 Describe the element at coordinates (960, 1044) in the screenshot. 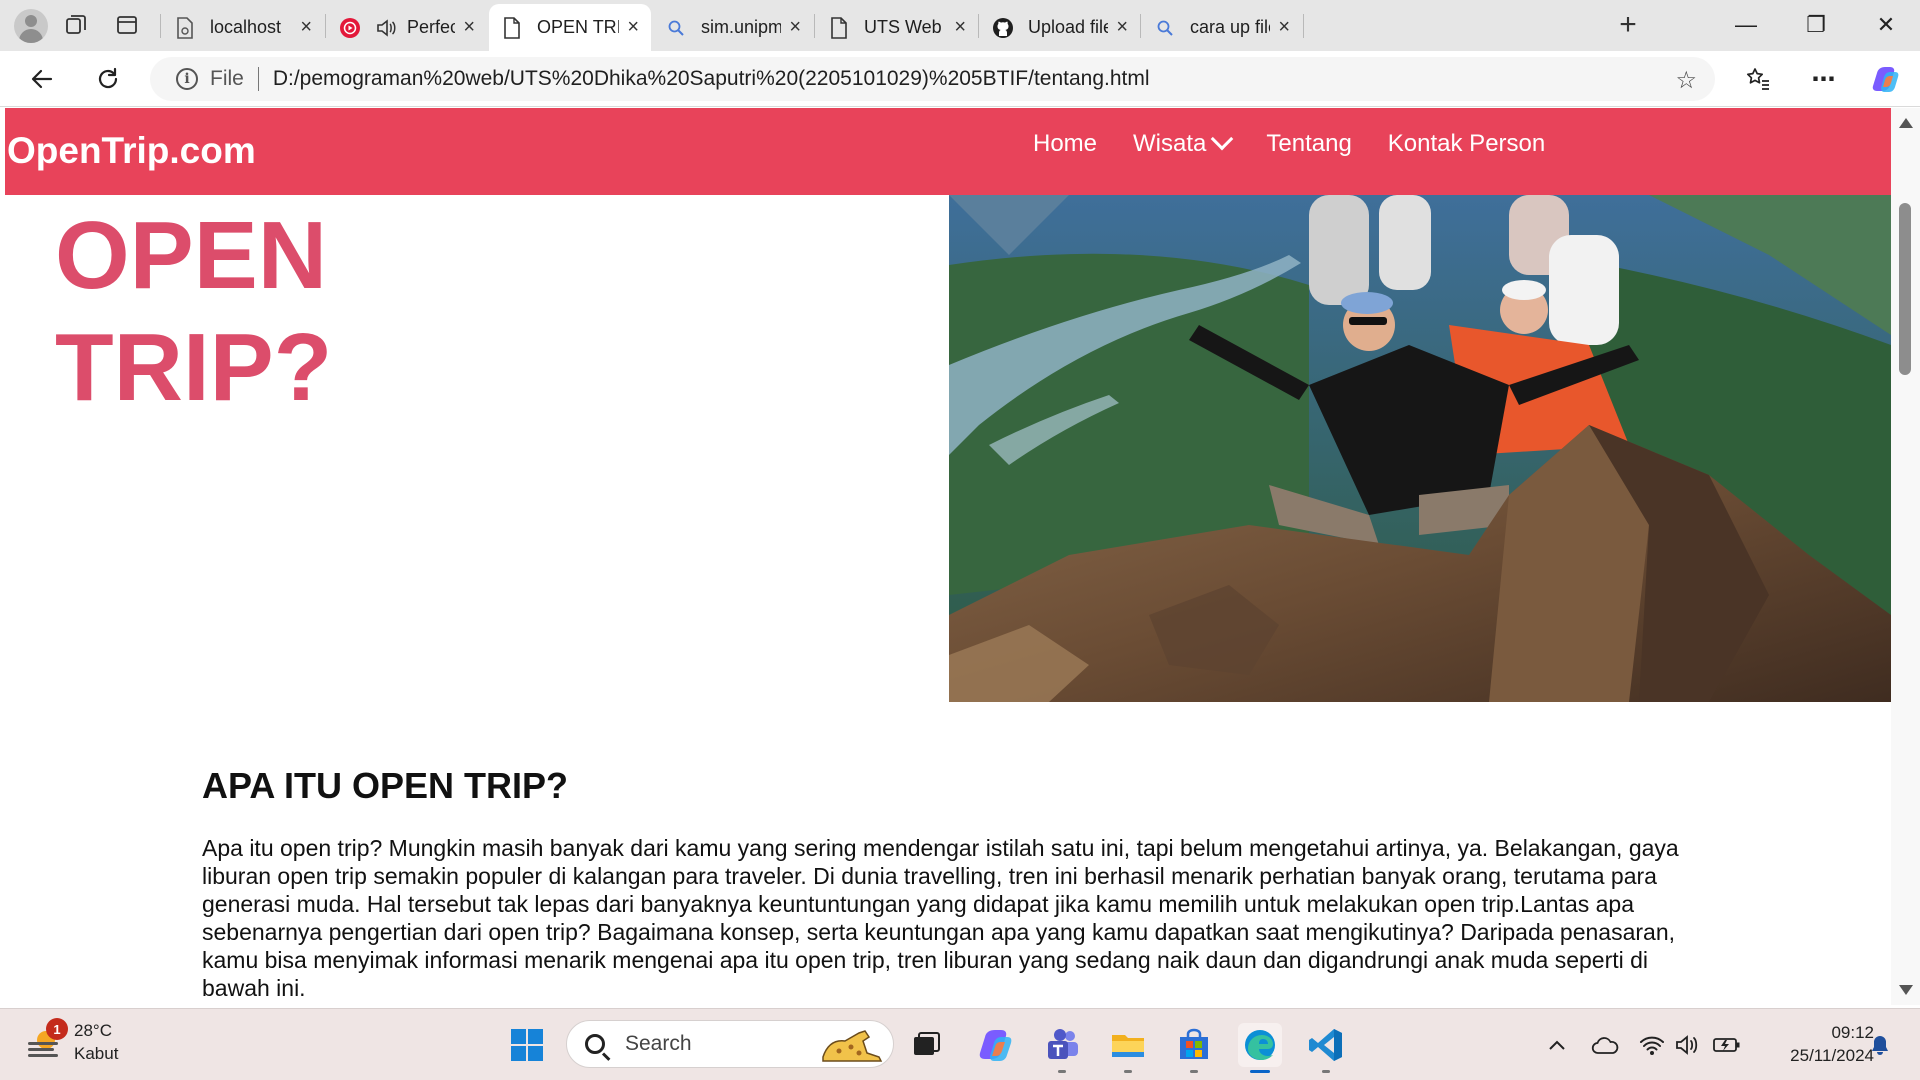

I see `windows-taskbar: 1 28°C Kabut Search 09:12 25/11/2024` at that location.